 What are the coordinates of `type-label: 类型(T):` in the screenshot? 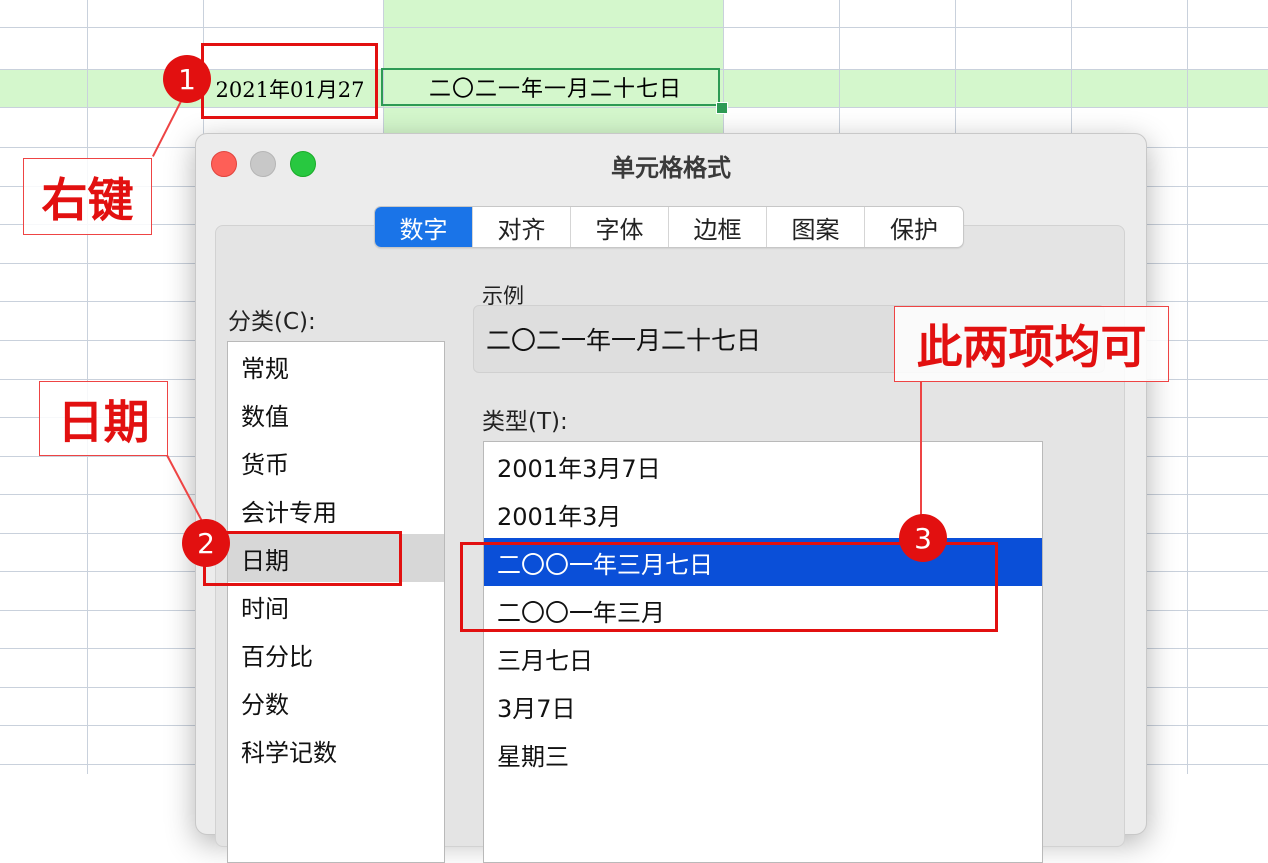 It's located at (525, 422).